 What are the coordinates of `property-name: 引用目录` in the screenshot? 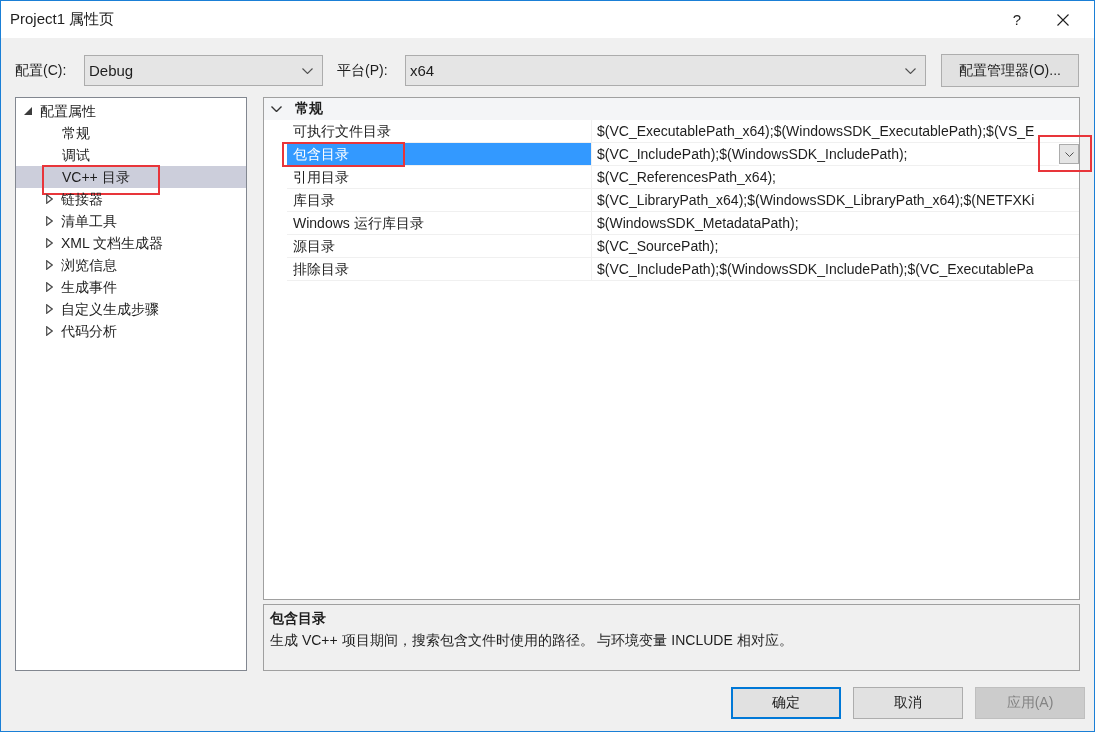 It's located at (439, 177).